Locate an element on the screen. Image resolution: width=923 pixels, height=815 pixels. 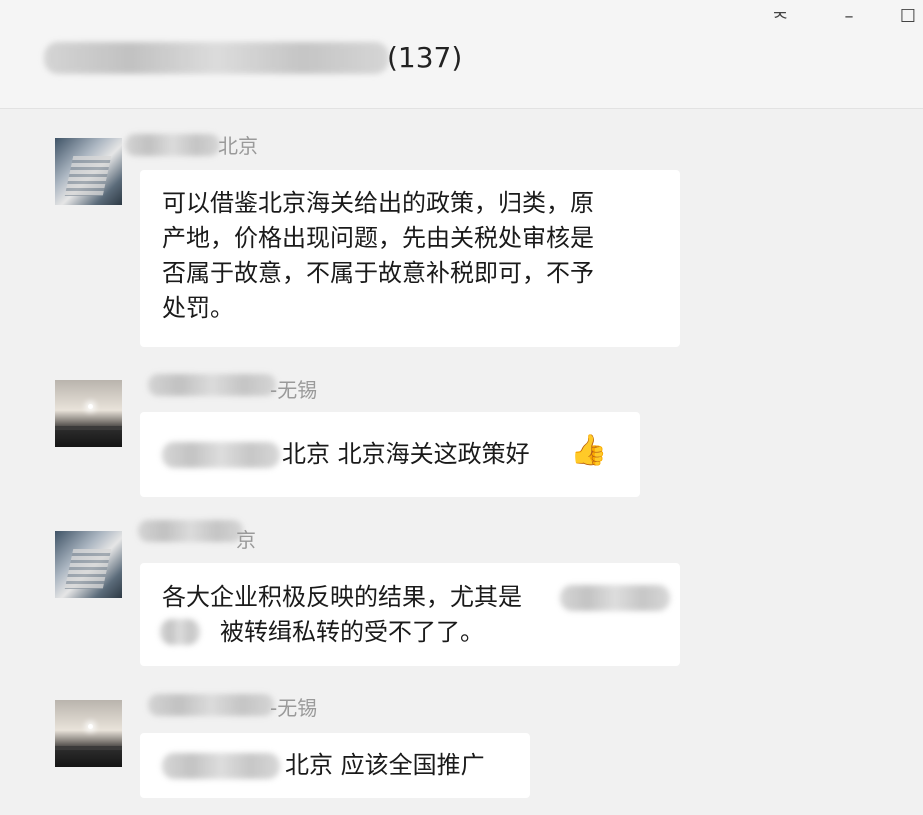
message-line: 各大企业积极反映的结果，尤其是 is located at coordinates (342, 597).